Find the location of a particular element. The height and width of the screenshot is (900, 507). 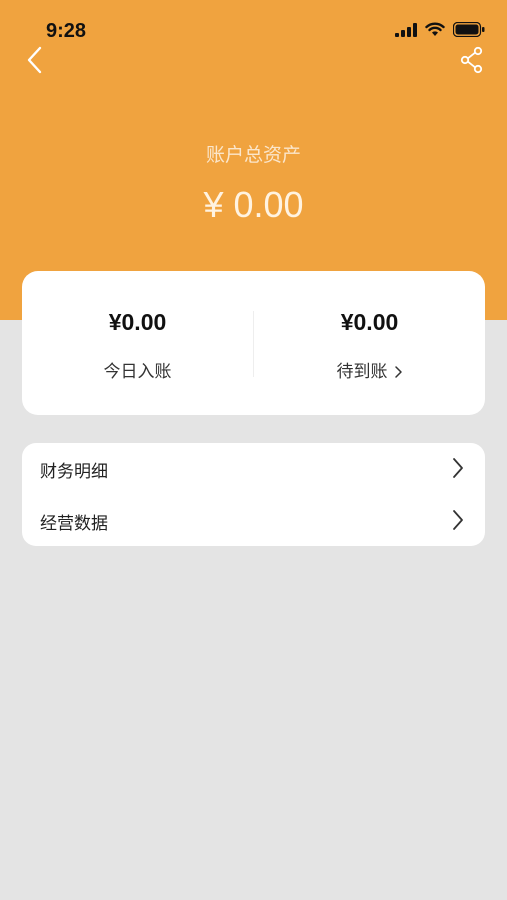

status-bar: 9:28 is located at coordinates (253, 22).